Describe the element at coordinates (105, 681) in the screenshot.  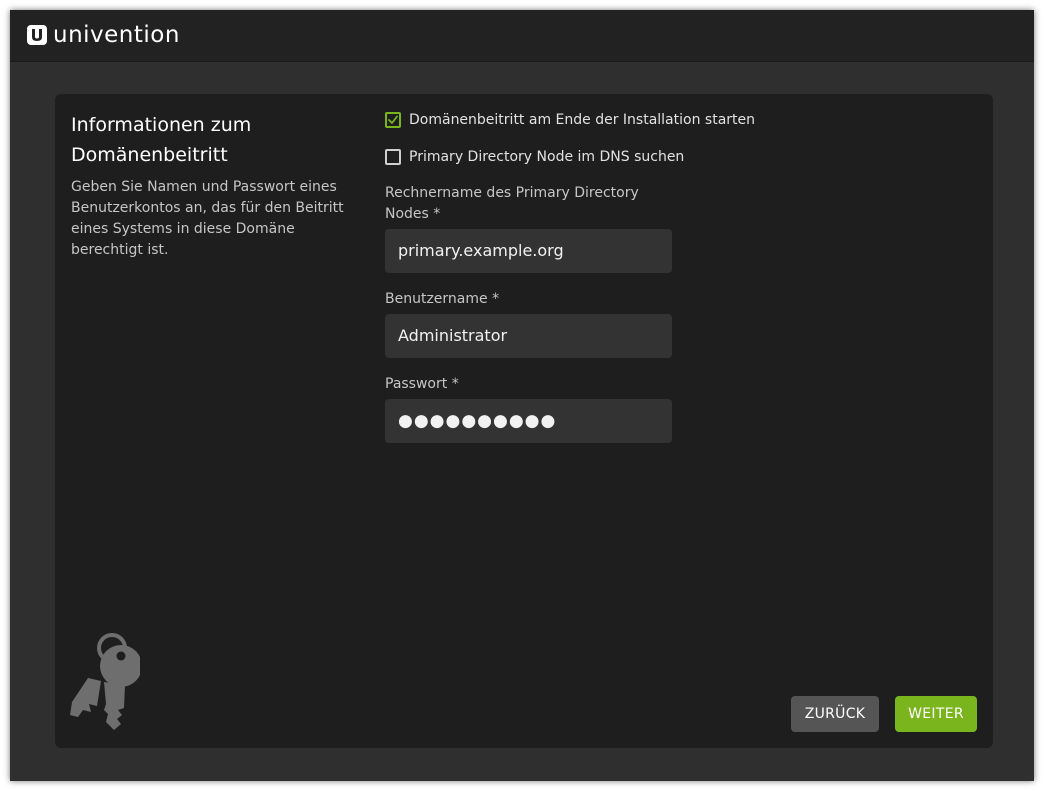
I see `keys-icon` at that location.